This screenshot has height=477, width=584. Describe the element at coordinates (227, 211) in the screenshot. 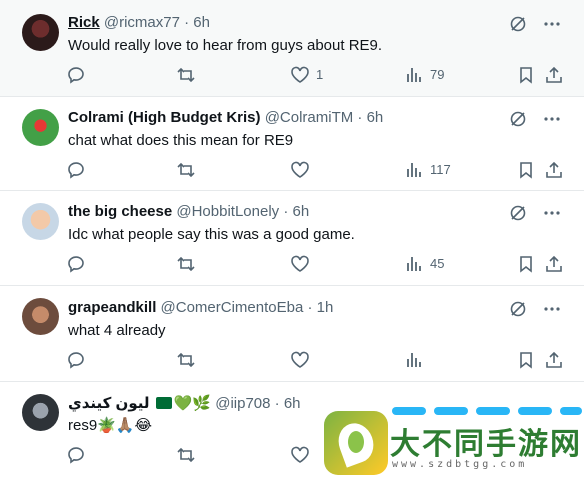

I see `handle: @HobbitLonely` at that location.